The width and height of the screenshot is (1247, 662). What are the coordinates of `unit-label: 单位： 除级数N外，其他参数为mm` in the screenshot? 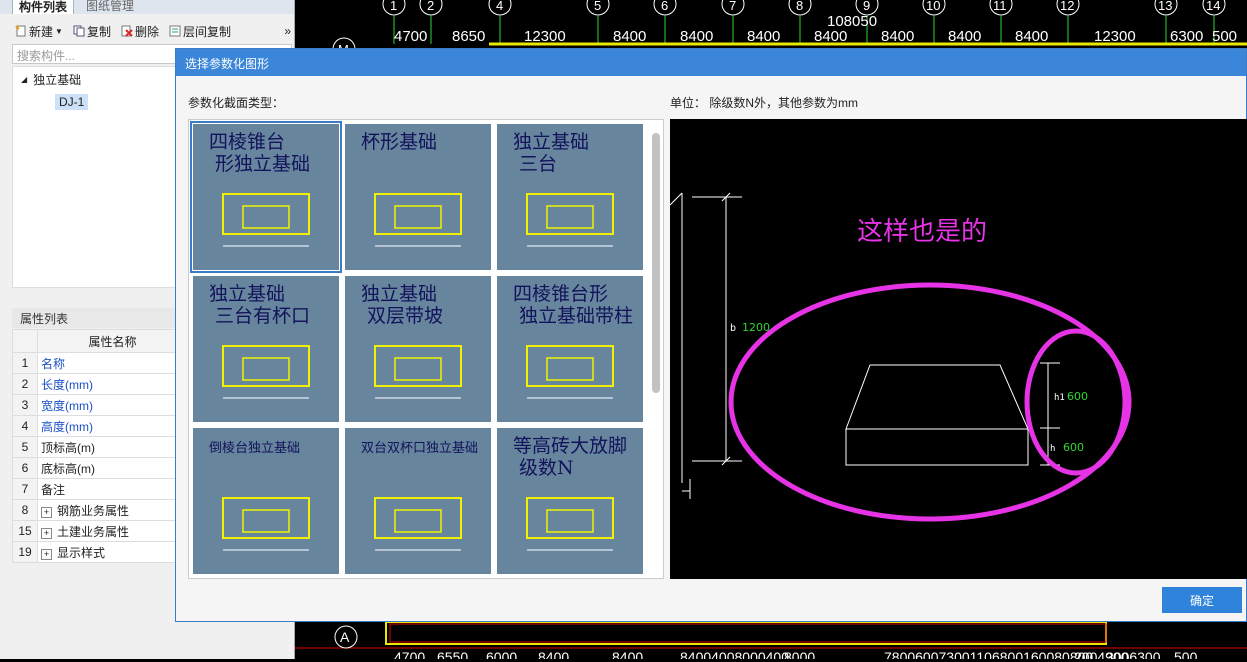 It's located at (764, 103).